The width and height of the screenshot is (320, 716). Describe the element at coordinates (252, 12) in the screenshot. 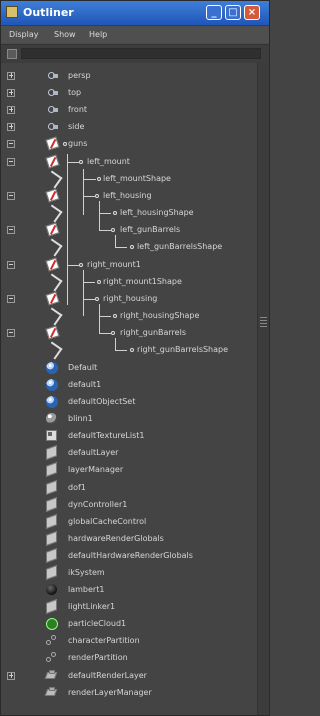

I see `close-button: ×` at that location.